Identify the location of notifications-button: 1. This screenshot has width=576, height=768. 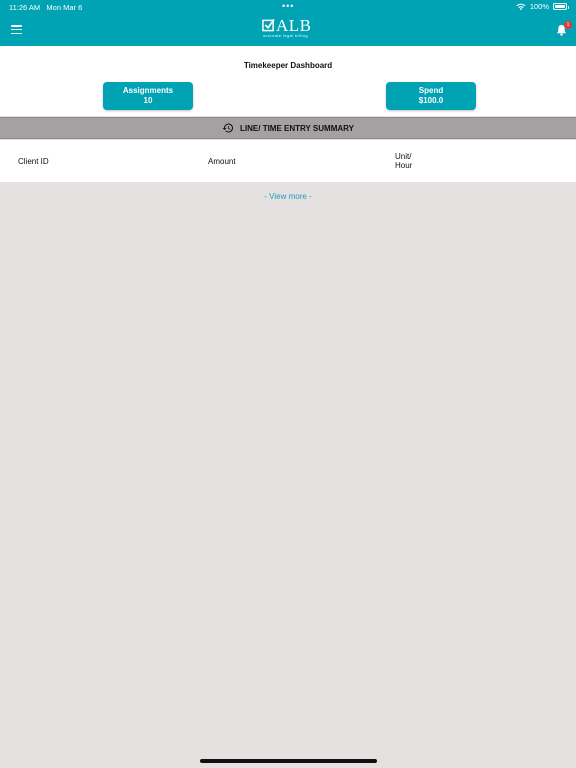
(564, 29).